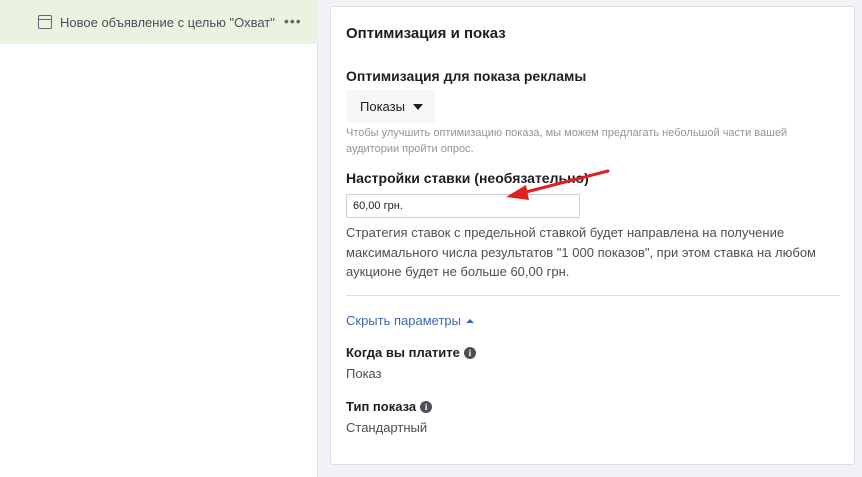  Describe the element at coordinates (593, 295) in the screenshot. I see `divider` at that location.